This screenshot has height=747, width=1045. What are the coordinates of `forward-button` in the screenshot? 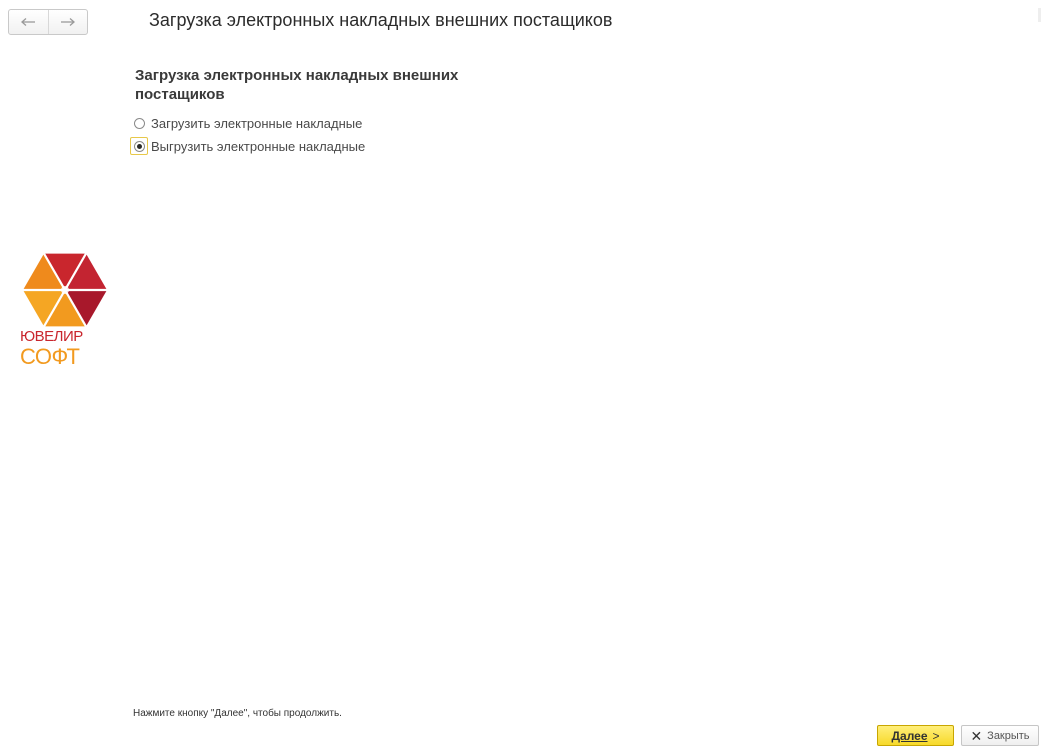 It's located at (67, 22).